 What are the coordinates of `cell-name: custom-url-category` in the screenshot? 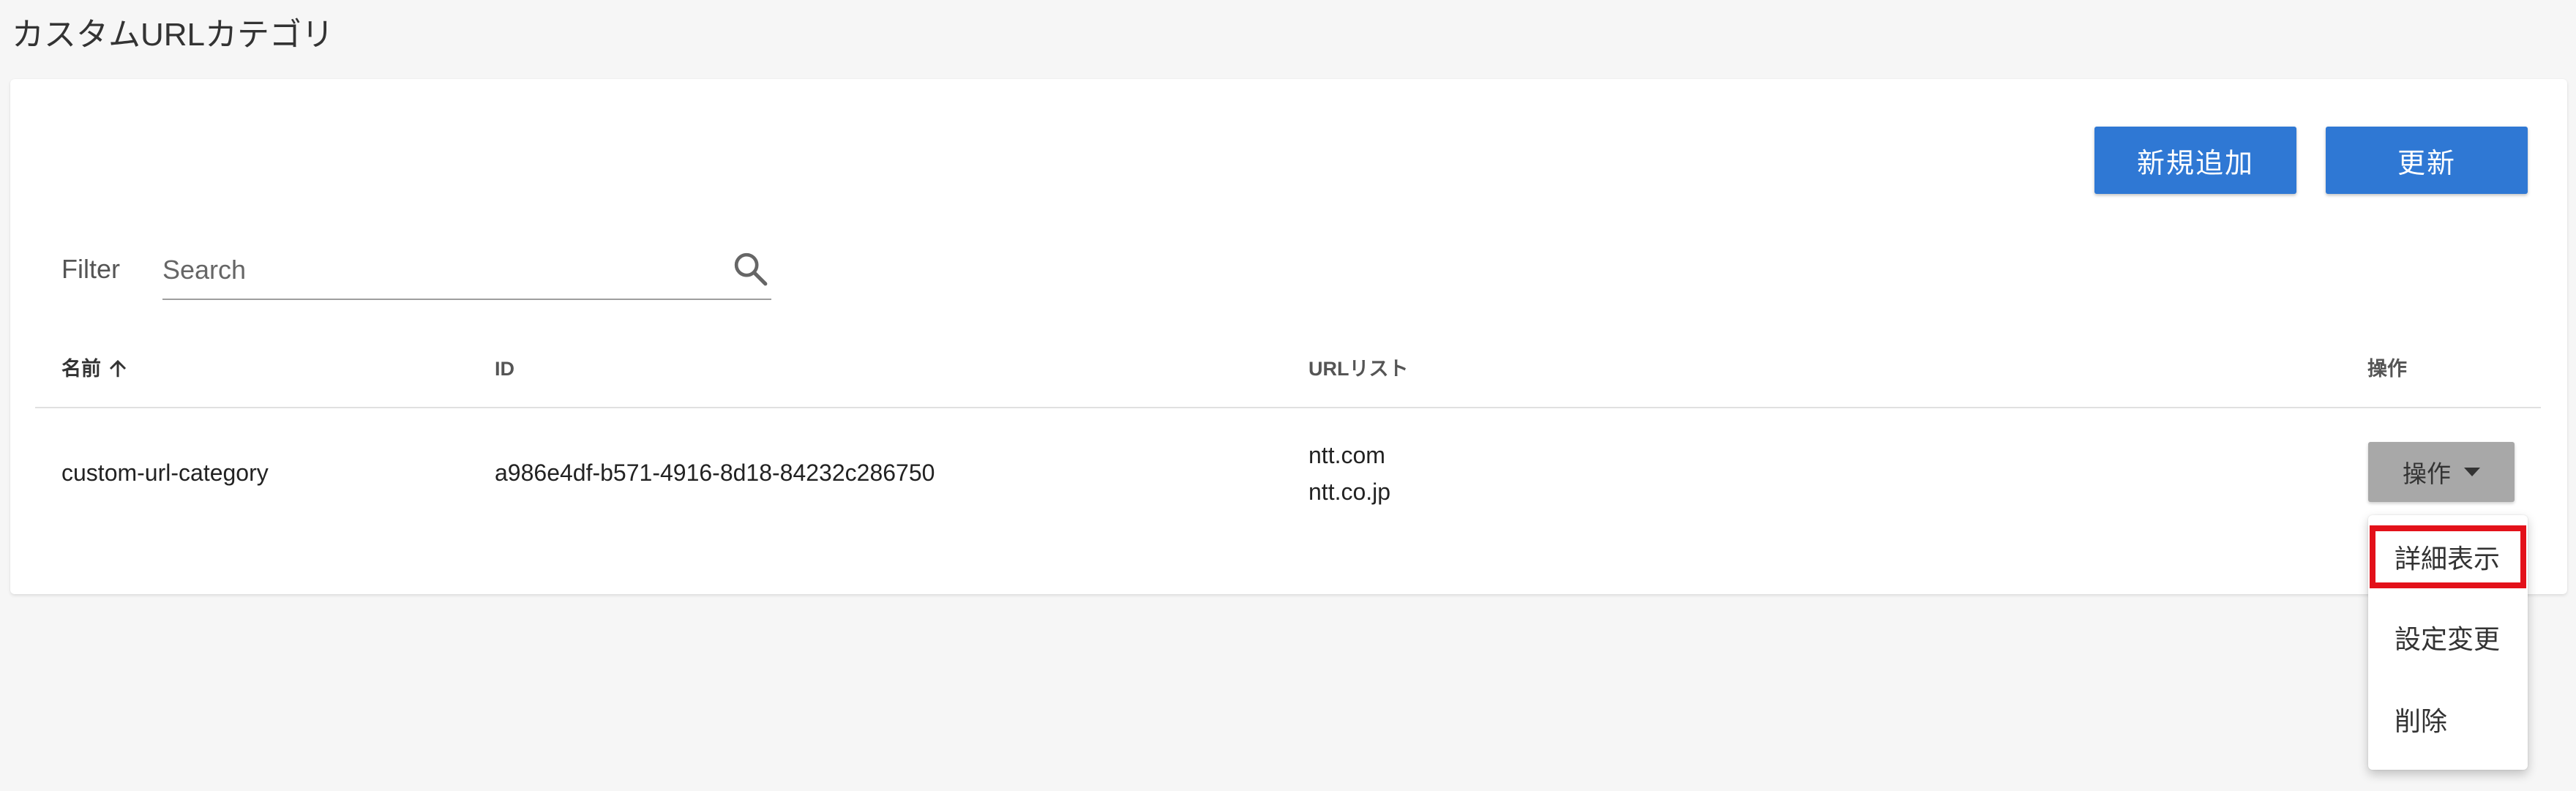 It's located at (165, 473).